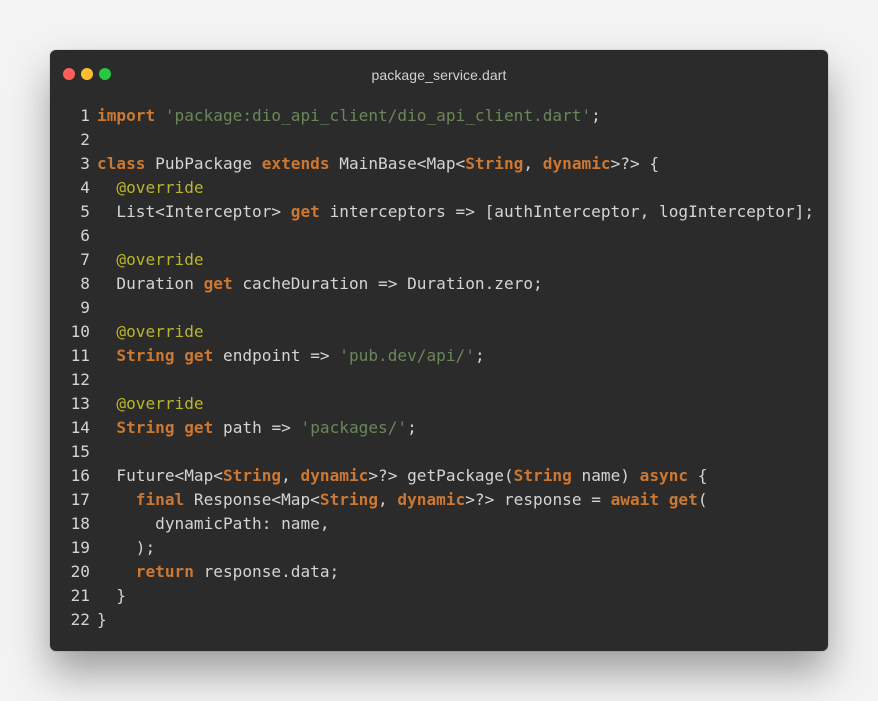  What do you see at coordinates (80, 547) in the screenshot?
I see `line-number: 19` at bounding box center [80, 547].